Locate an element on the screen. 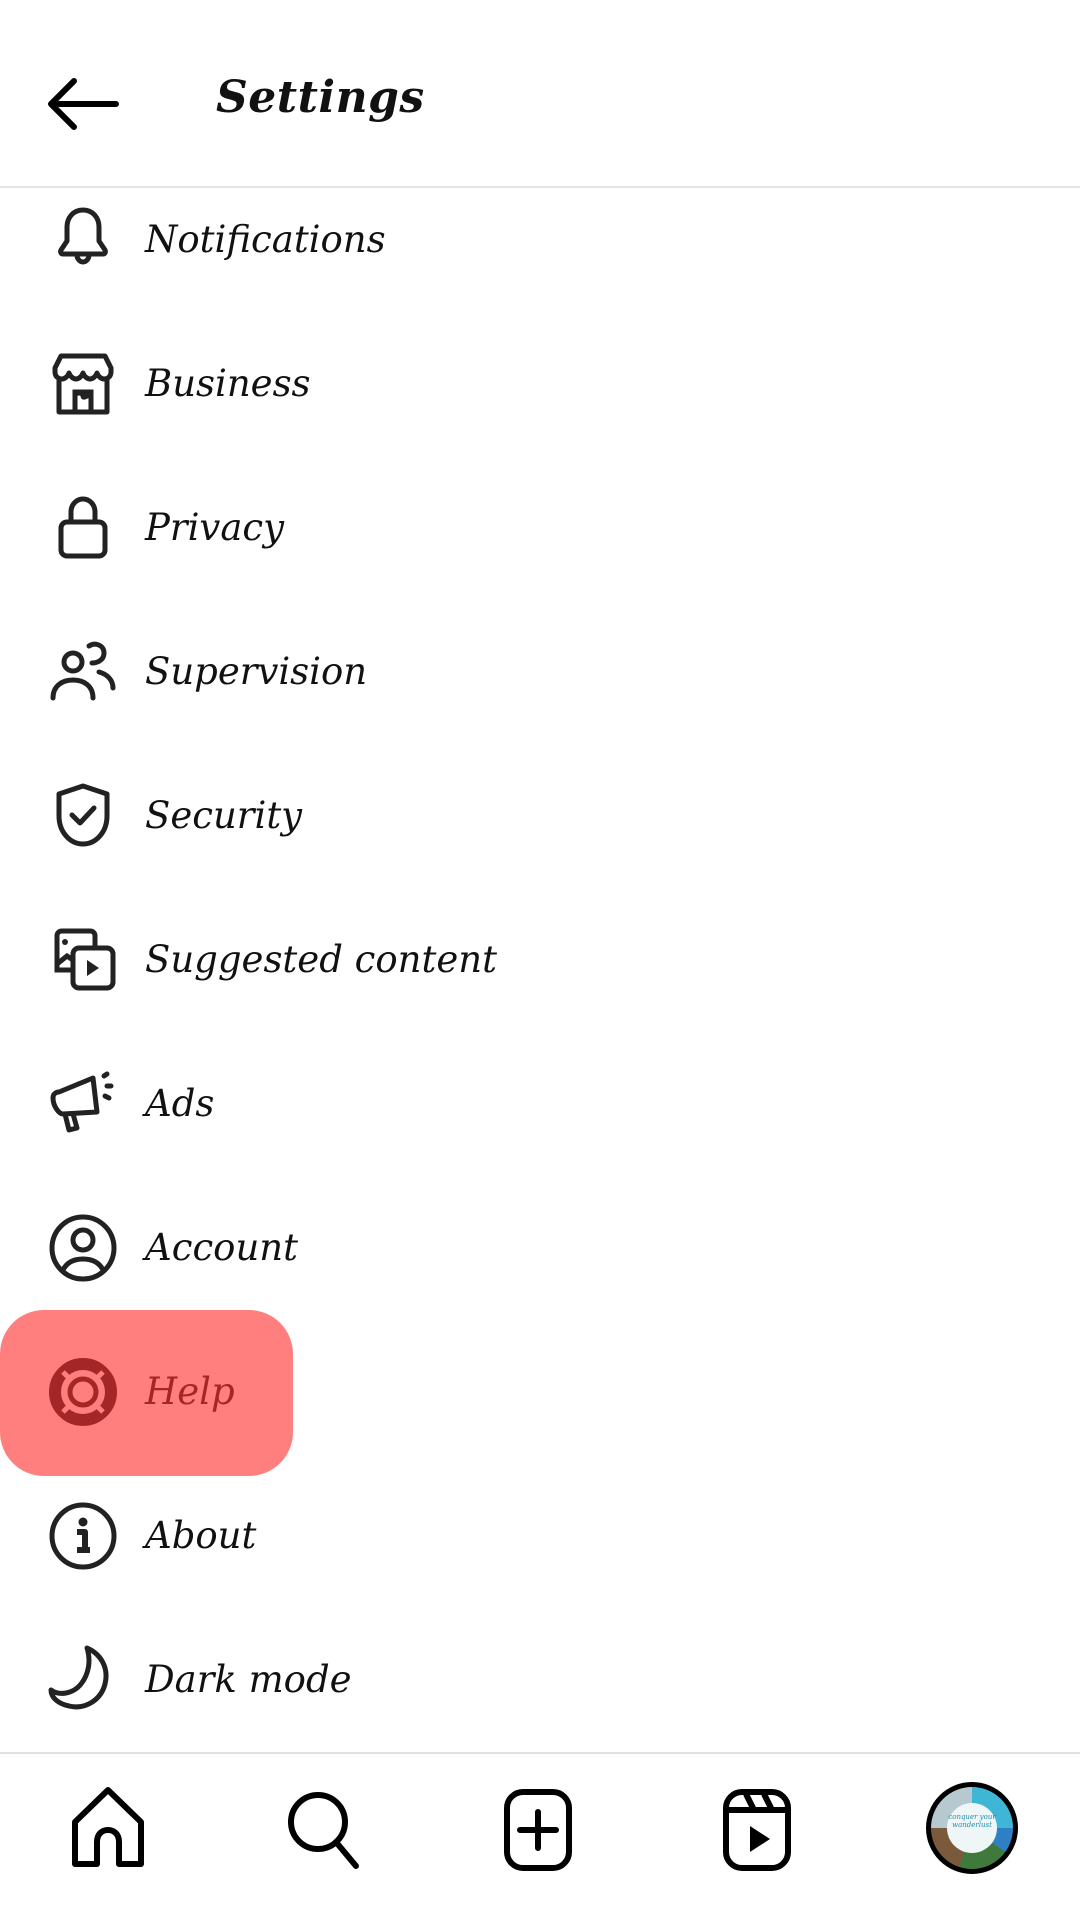 Image resolution: width=1080 pixels, height=1922 pixels. nav-profile-avatar: conquer your wanderlust is located at coordinates (972, 1828).